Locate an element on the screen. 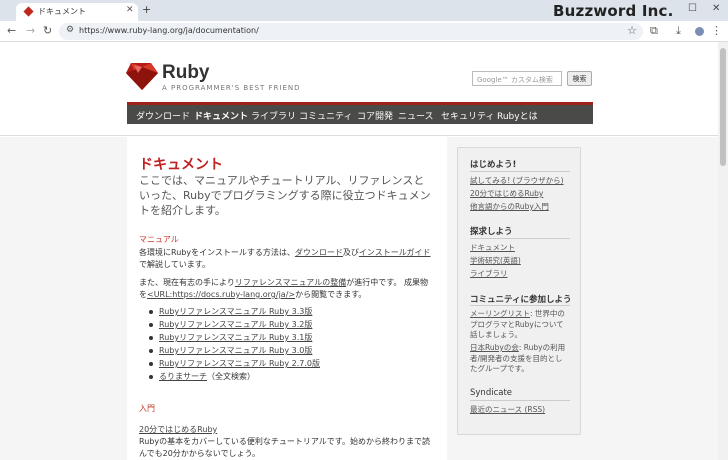 The image size is (728, 460). reload-icon: ↻ is located at coordinates (47, 30).